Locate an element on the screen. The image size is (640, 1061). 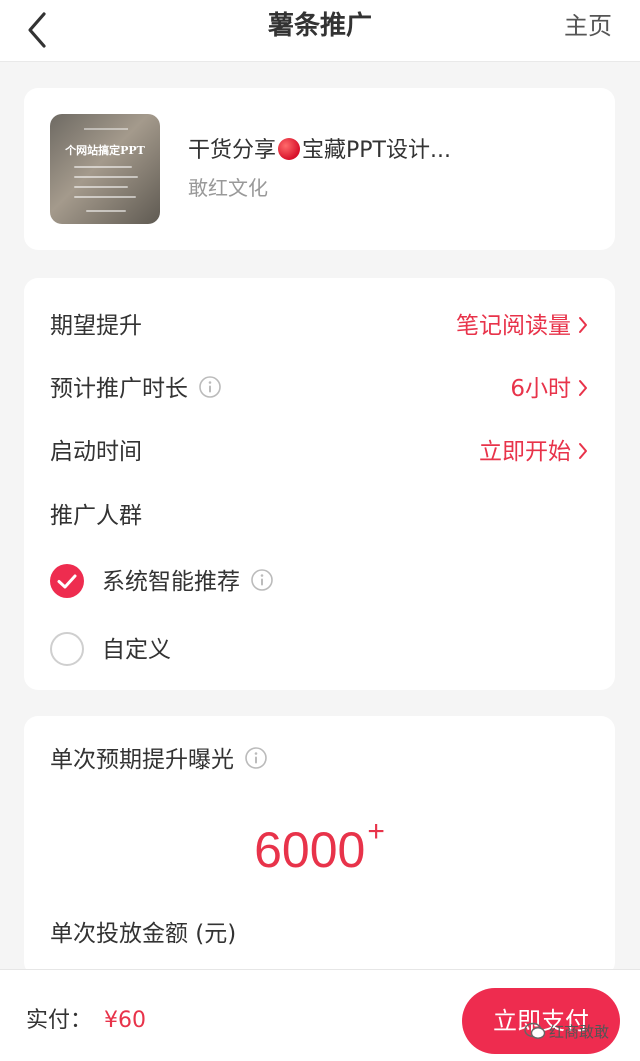
home-link: 主页 is located at coordinates (588, 26).